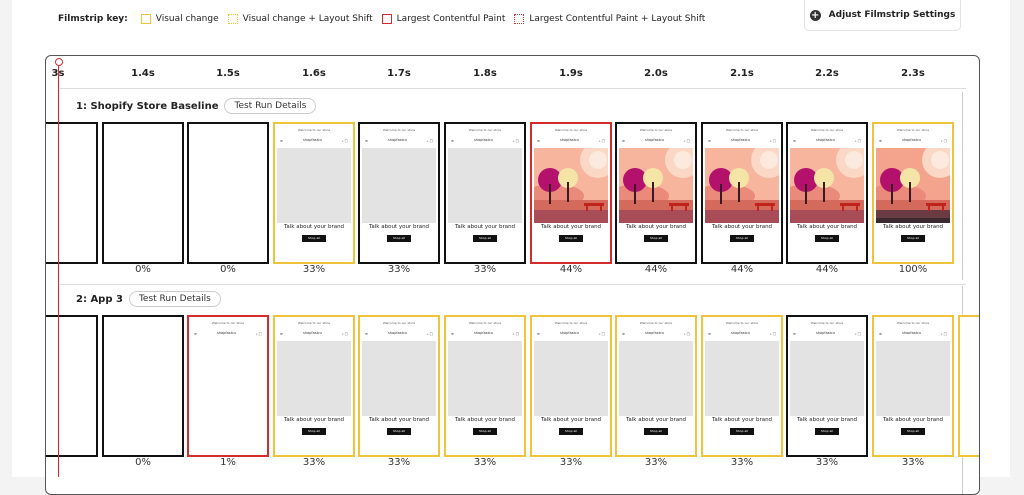 The height and width of the screenshot is (495, 1024). Describe the element at coordinates (59, 62) in the screenshot. I see `timeline-cursor-handle` at that location.